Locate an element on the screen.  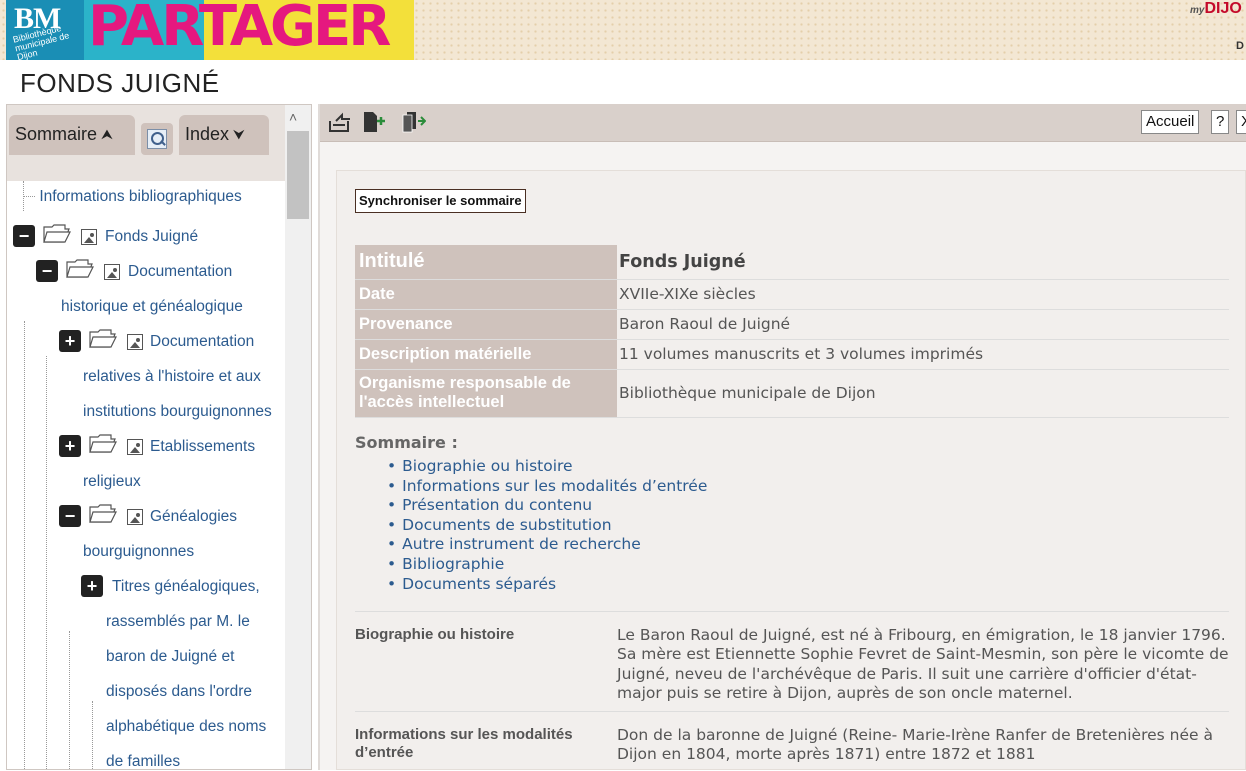
meta-value: Fonds Juigné is located at coordinates (923, 262).